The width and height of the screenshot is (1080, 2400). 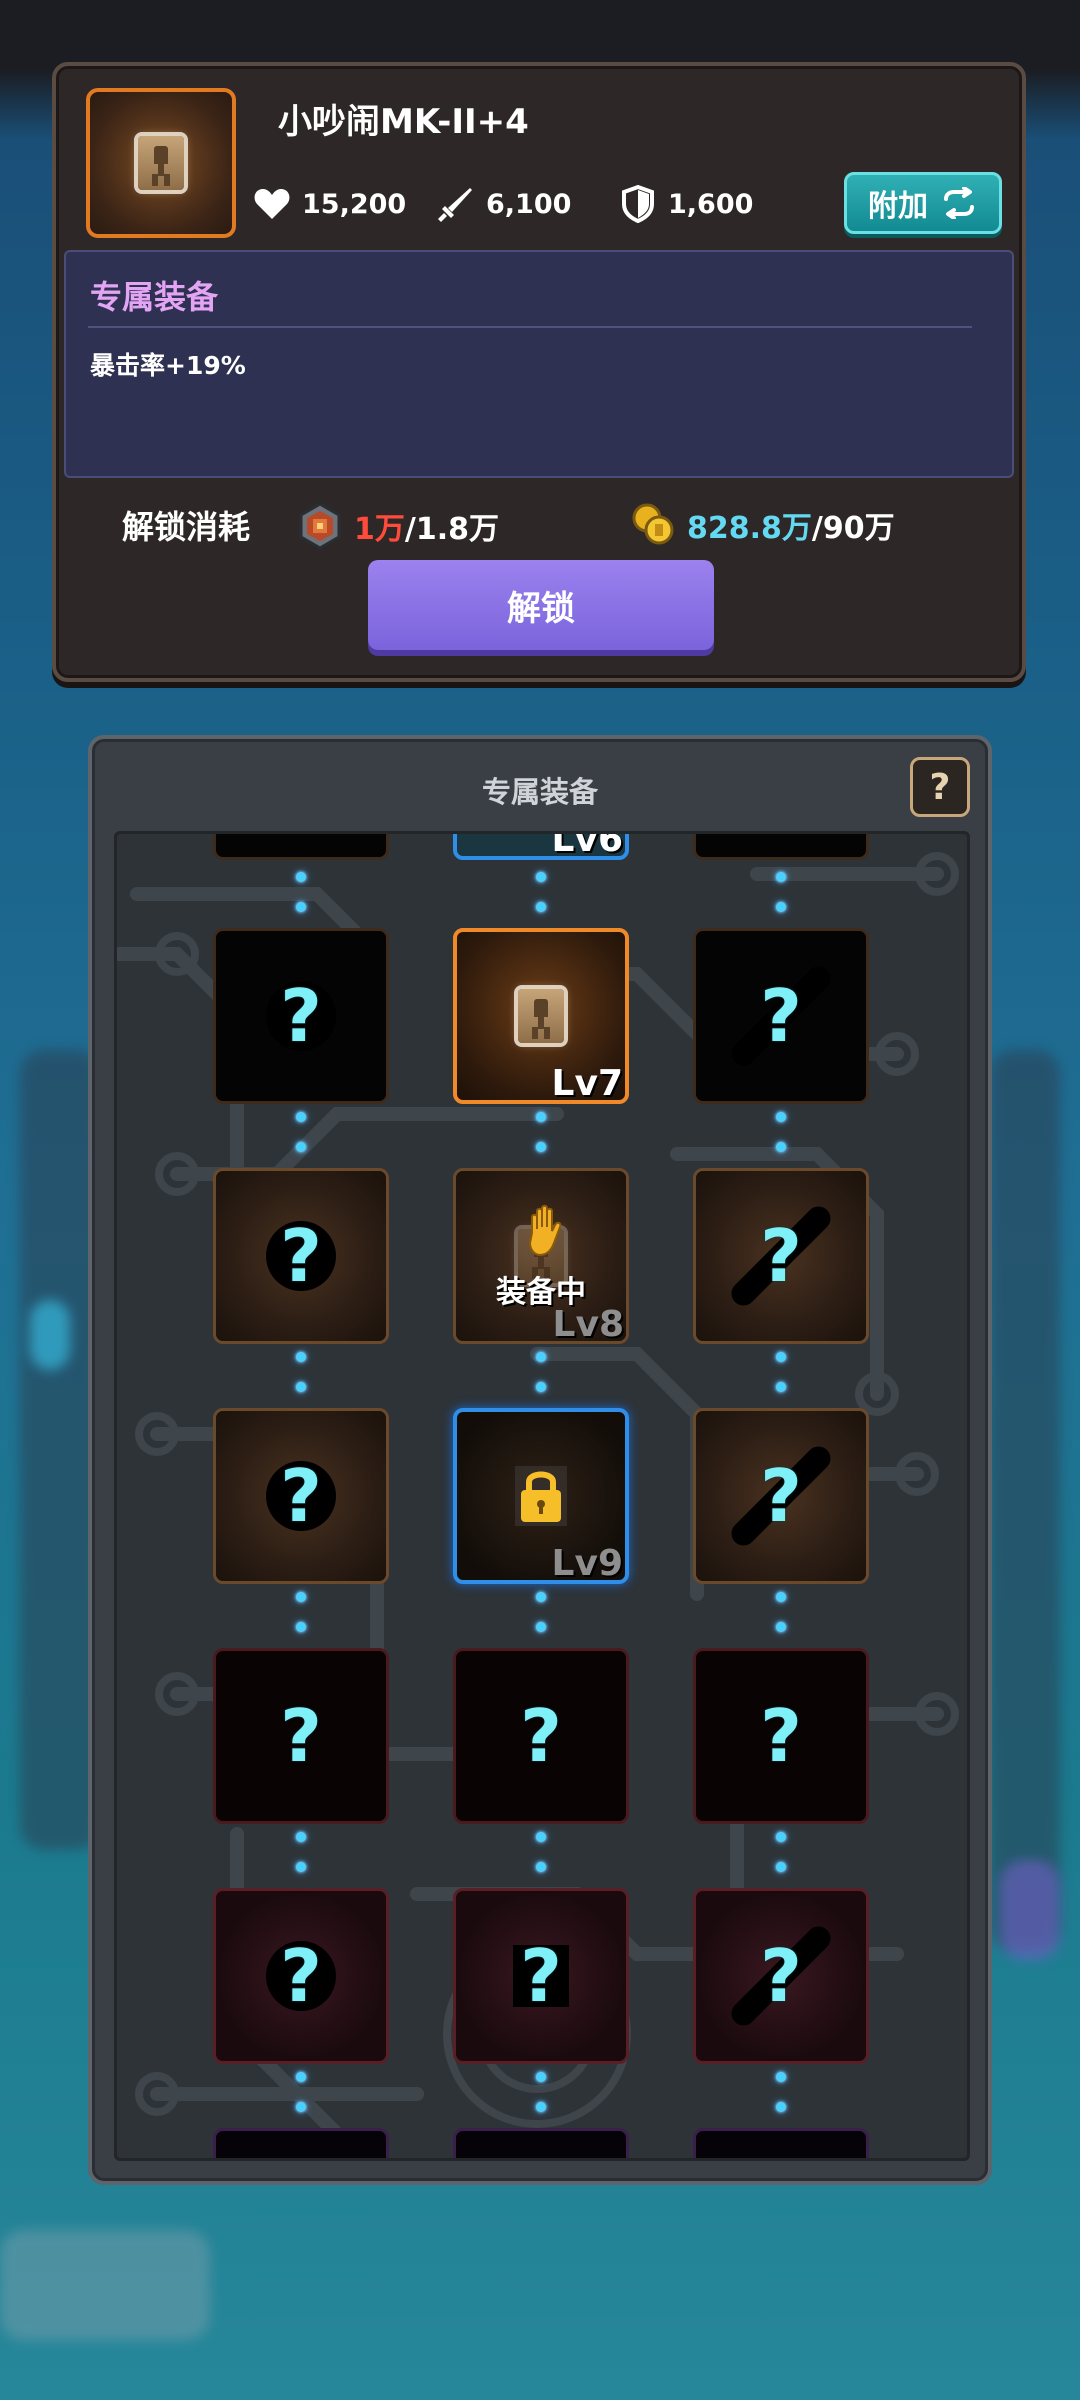 I want to click on item-icon, so click(x=541, y=1016).